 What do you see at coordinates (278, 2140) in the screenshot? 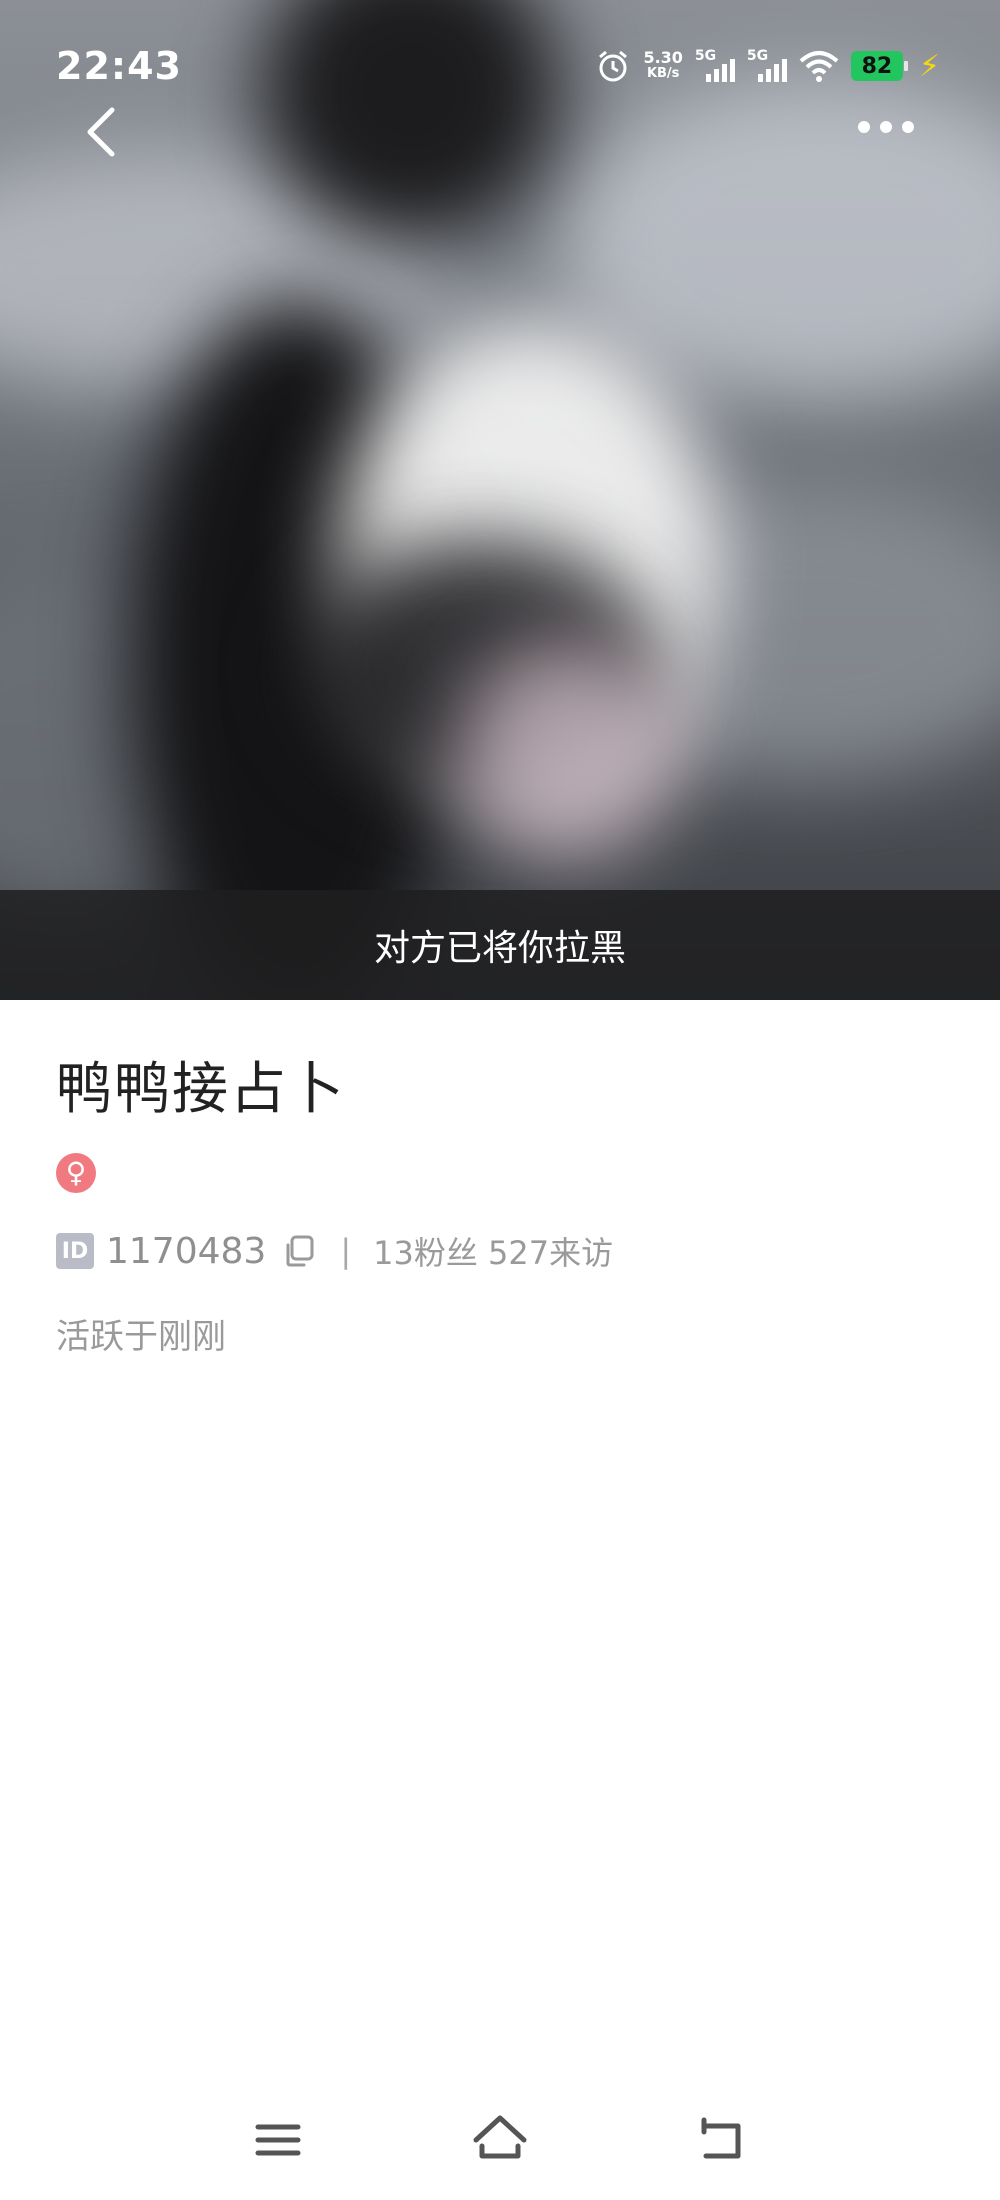
I see `menu-icon` at bounding box center [278, 2140].